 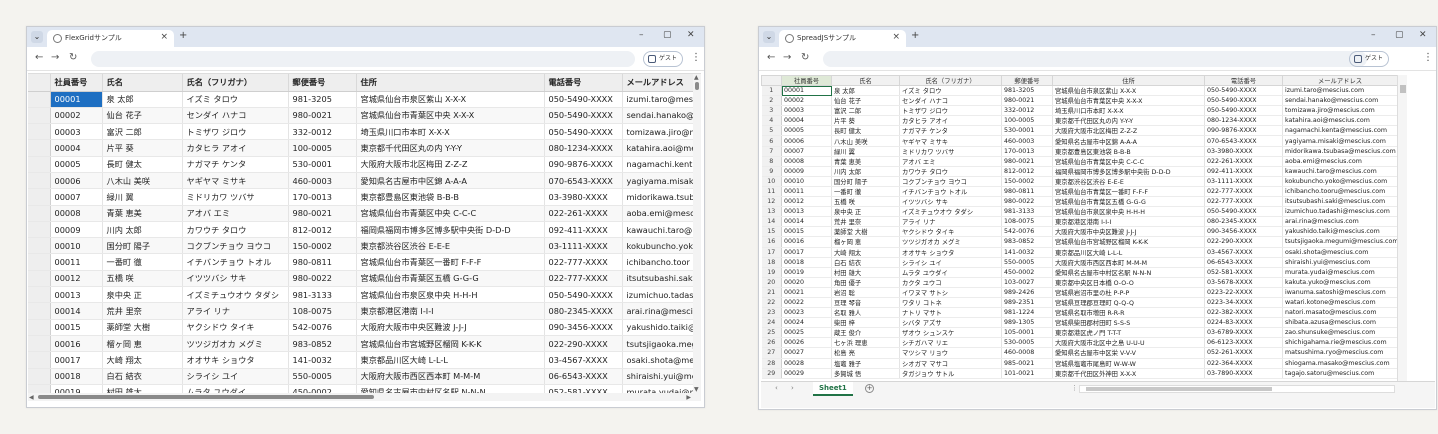 What do you see at coordinates (142, 262) in the screenshot?
I see `grid-cell: 一番町 徹` at bounding box center [142, 262].